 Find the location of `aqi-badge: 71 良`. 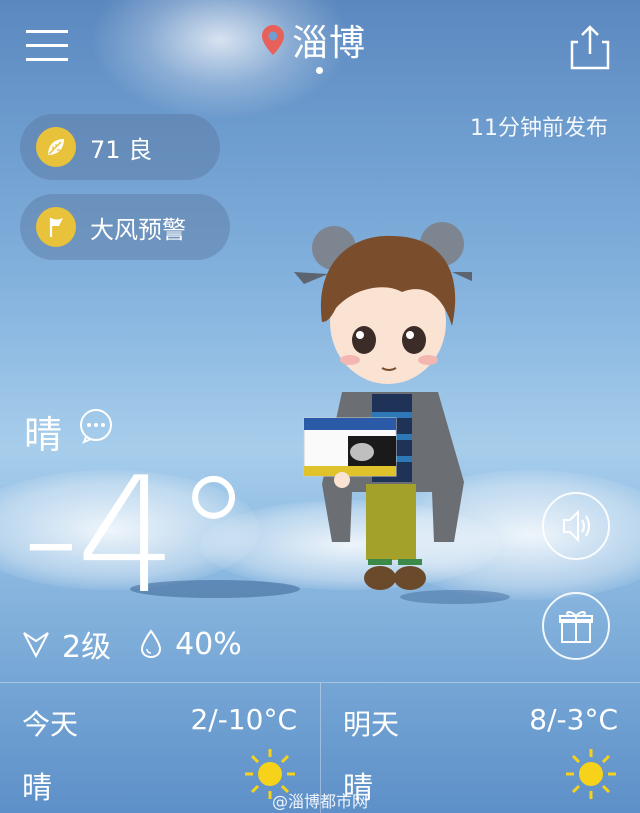

aqi-badge: 71 良 is located at coordinates (120, 147).